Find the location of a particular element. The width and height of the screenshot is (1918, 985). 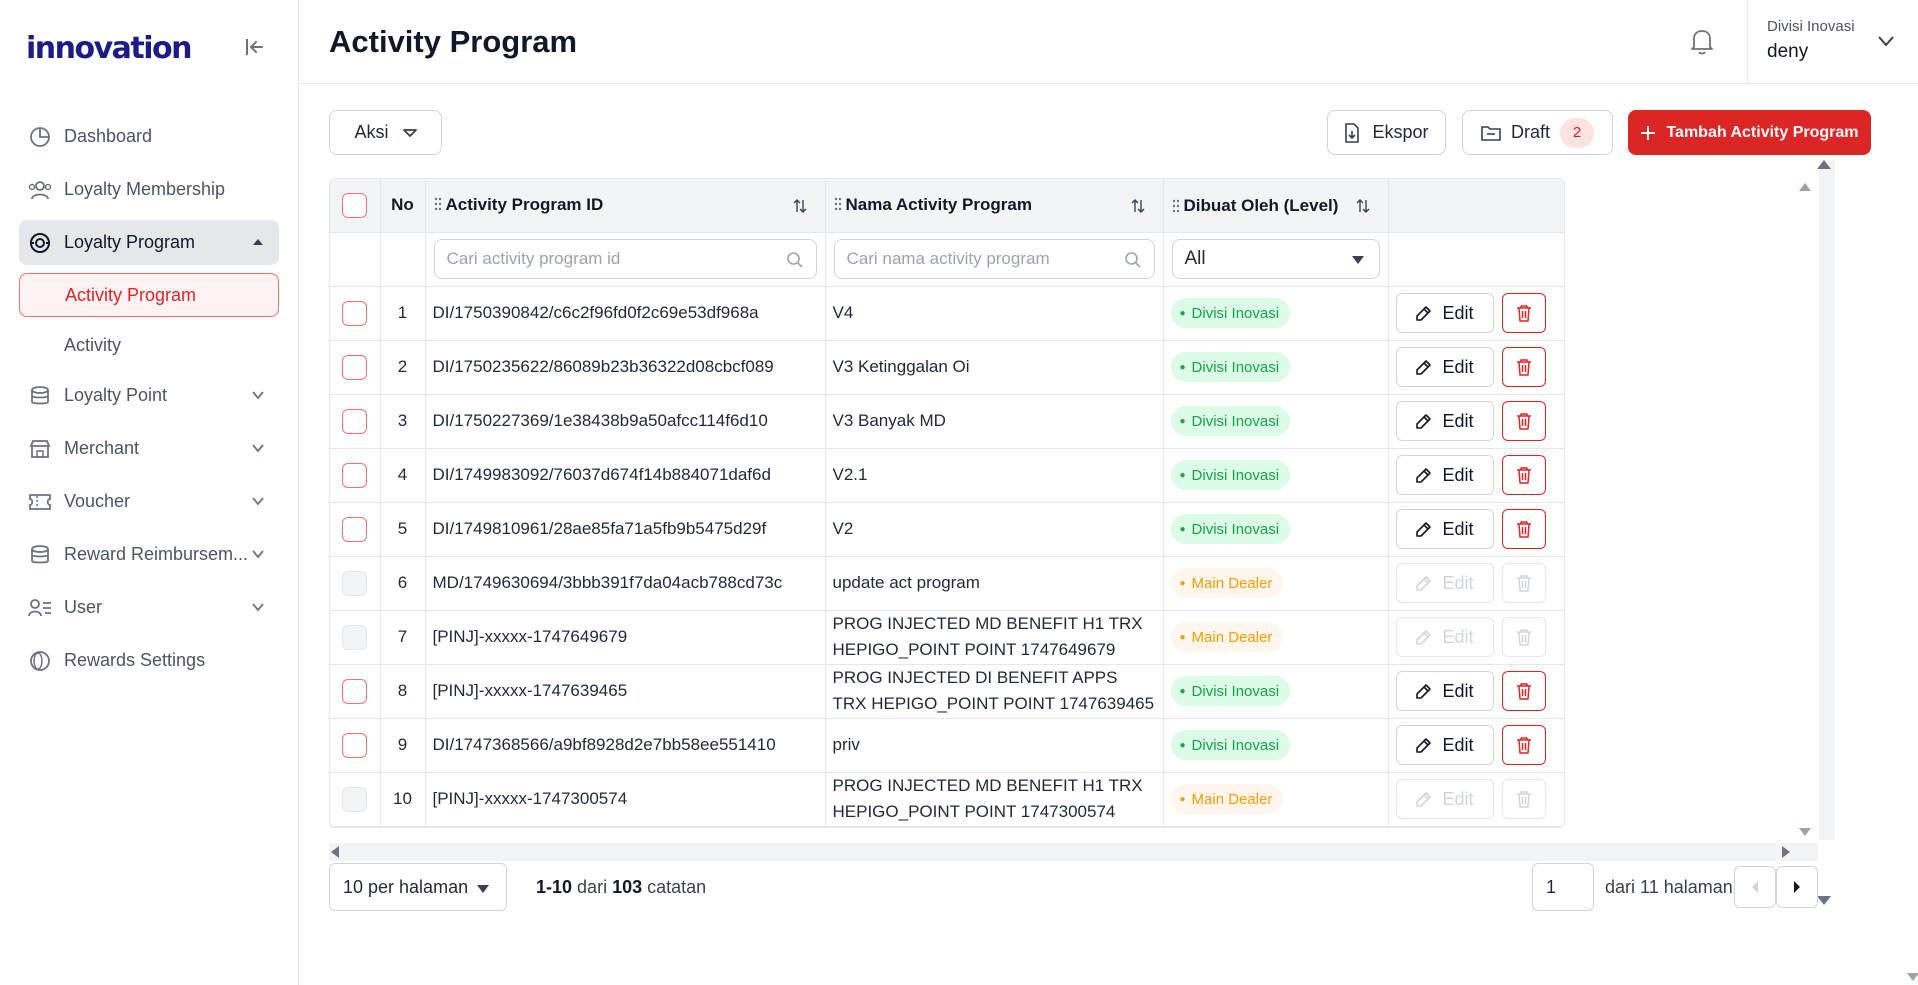

level-badge-label: Divisi Inovasi is located at coordinates (1235, 745).